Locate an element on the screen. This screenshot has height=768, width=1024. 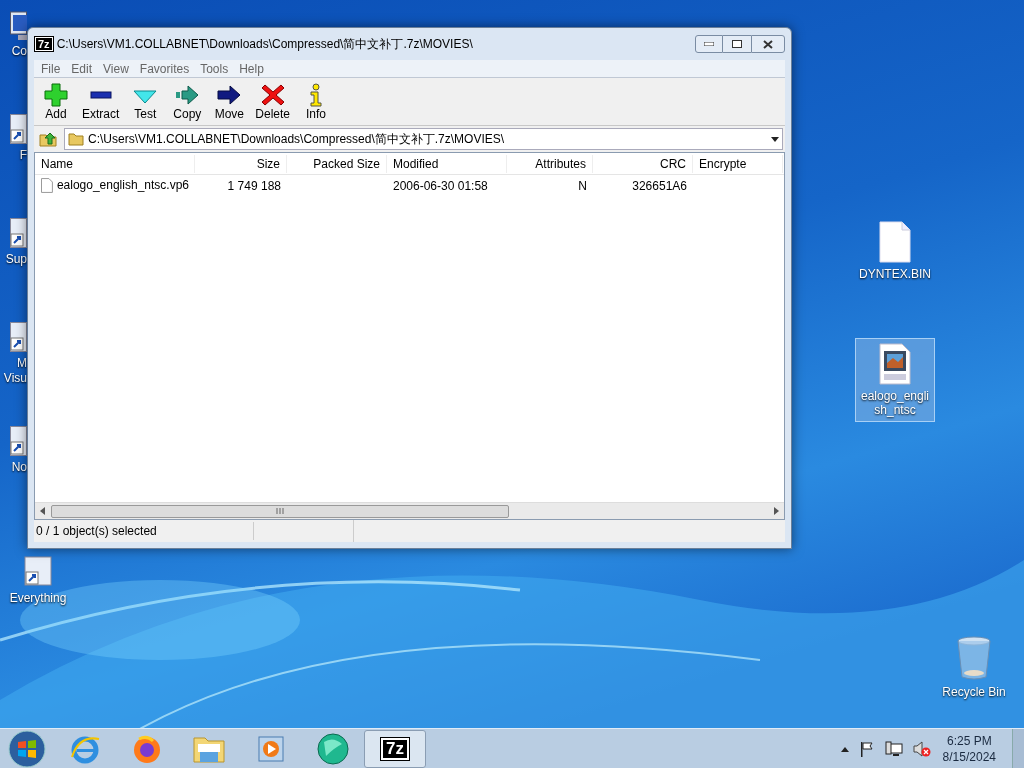
toolbar-button: Add is located at coordinates (56, 101).